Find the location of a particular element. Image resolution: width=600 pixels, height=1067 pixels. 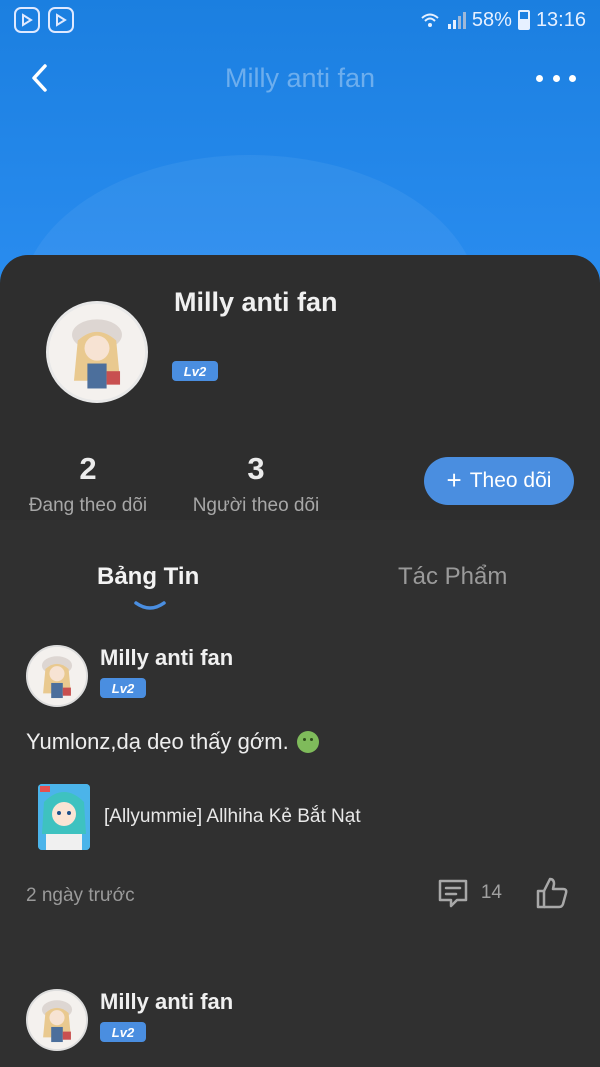

comment-count: 14 is located at coordinates (491, 892).